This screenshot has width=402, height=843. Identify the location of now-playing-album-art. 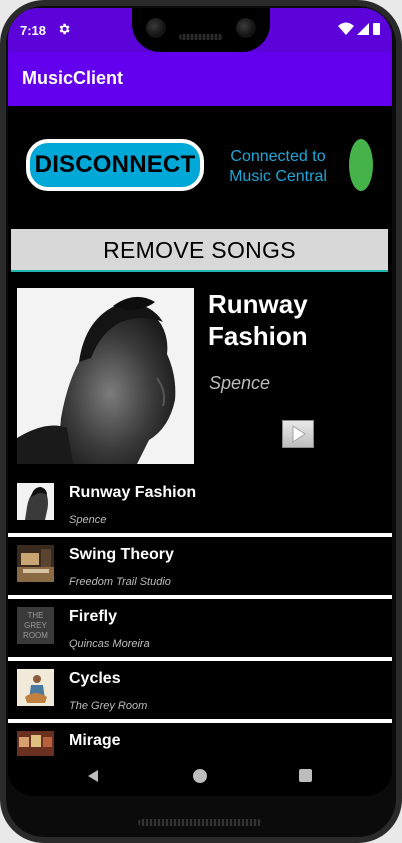
(105, 376).